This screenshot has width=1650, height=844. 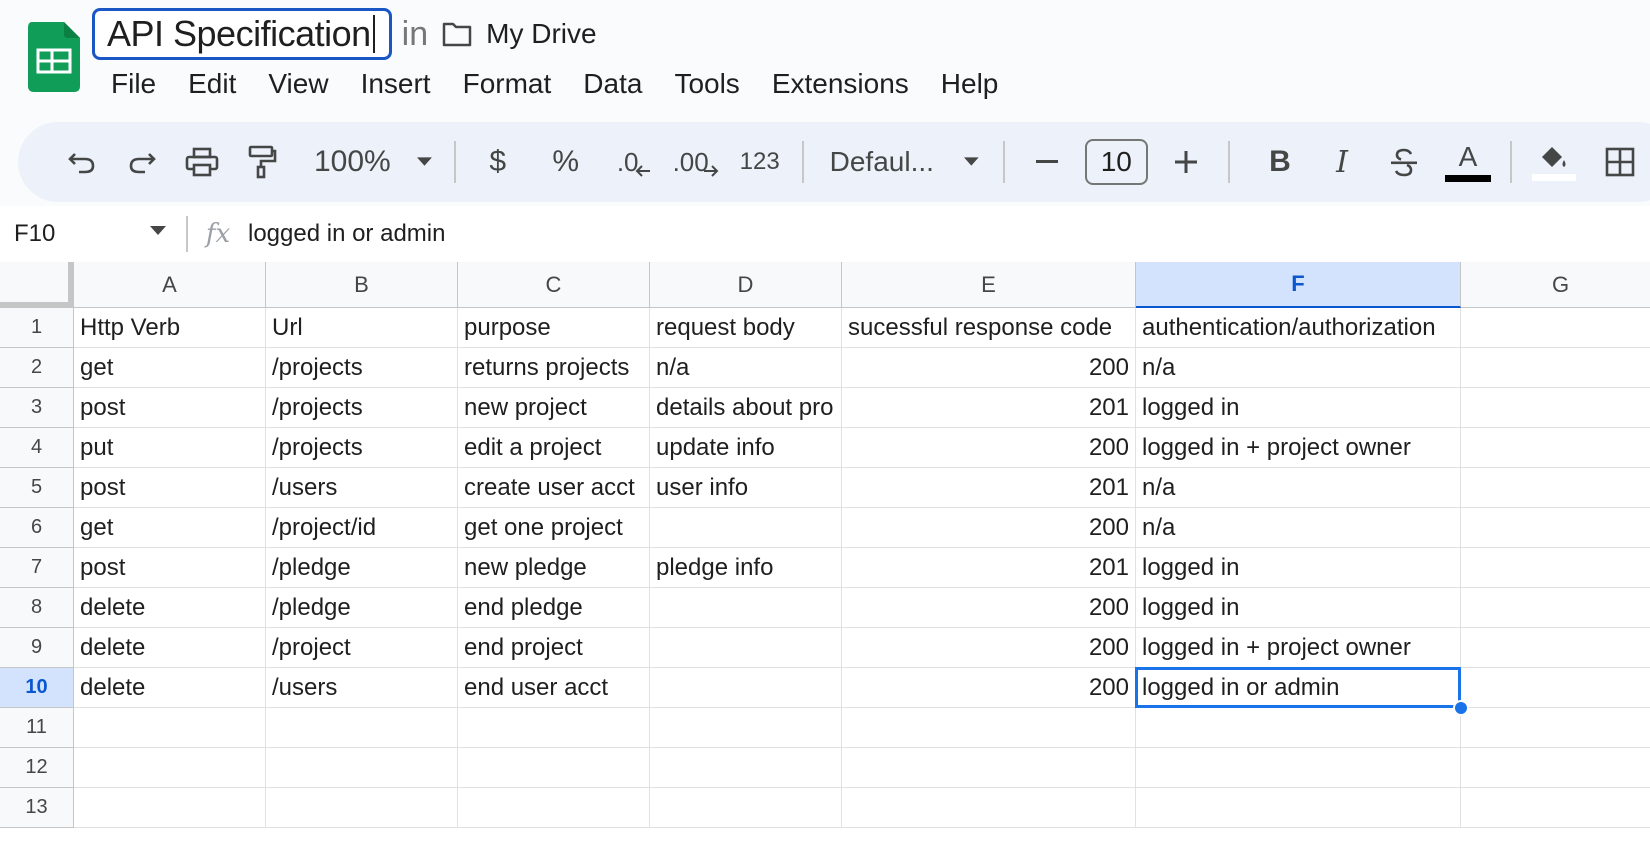 I want to click on drive-location-link: My Drive, so click(x=541, y=34).